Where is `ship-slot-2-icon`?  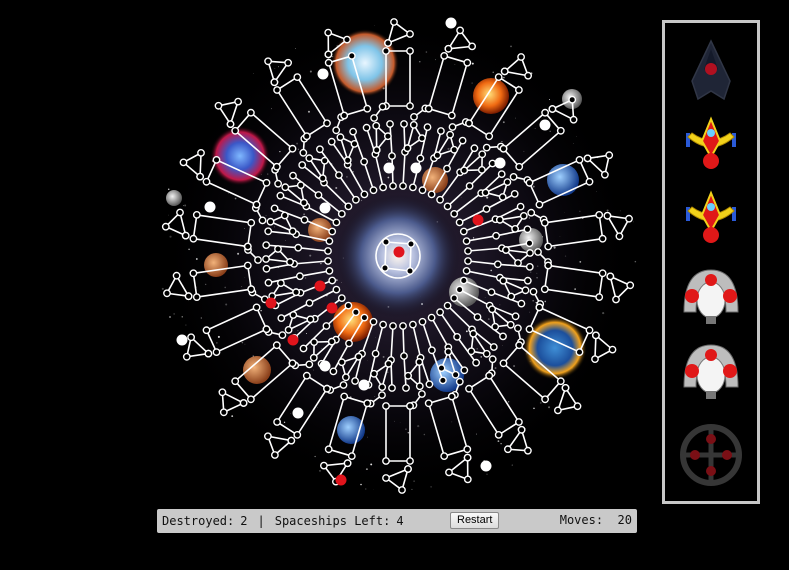 ship-slot-2-icon is located at coordinates (711, 147).